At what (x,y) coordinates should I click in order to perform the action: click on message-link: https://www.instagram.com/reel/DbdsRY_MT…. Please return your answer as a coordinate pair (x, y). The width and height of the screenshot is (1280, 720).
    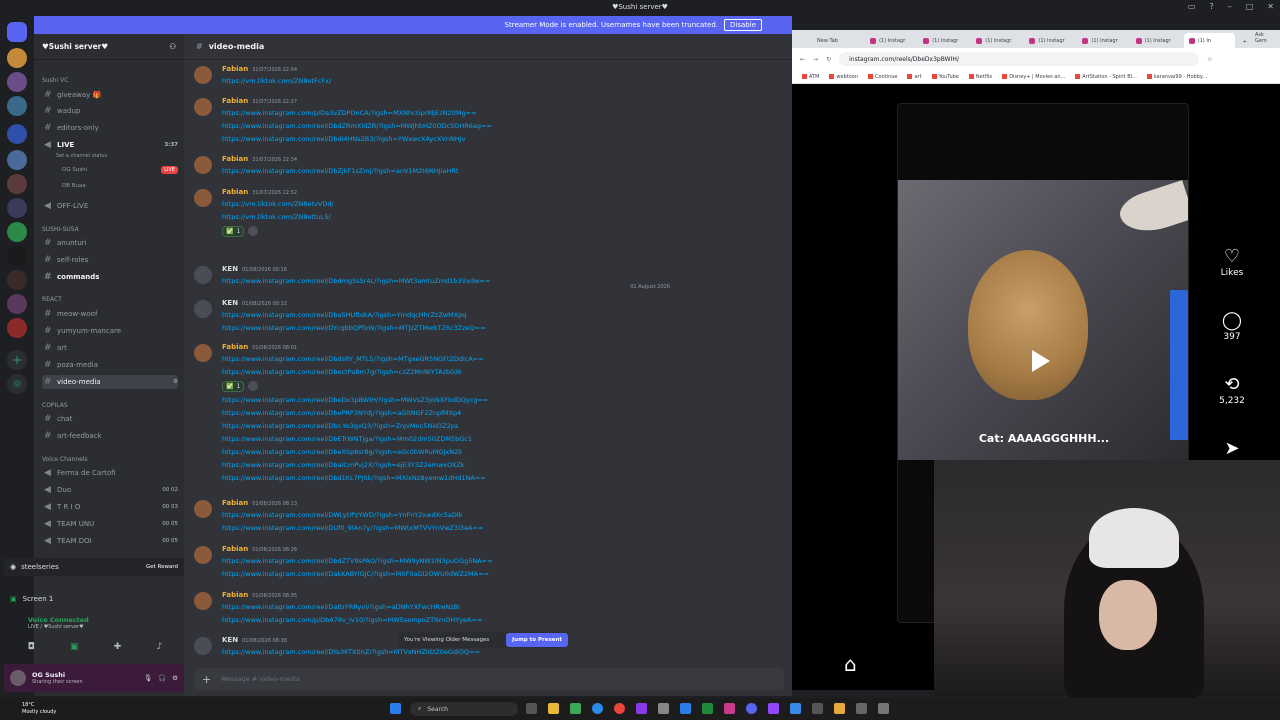
    Looking at the image, I should click on (353, 359).